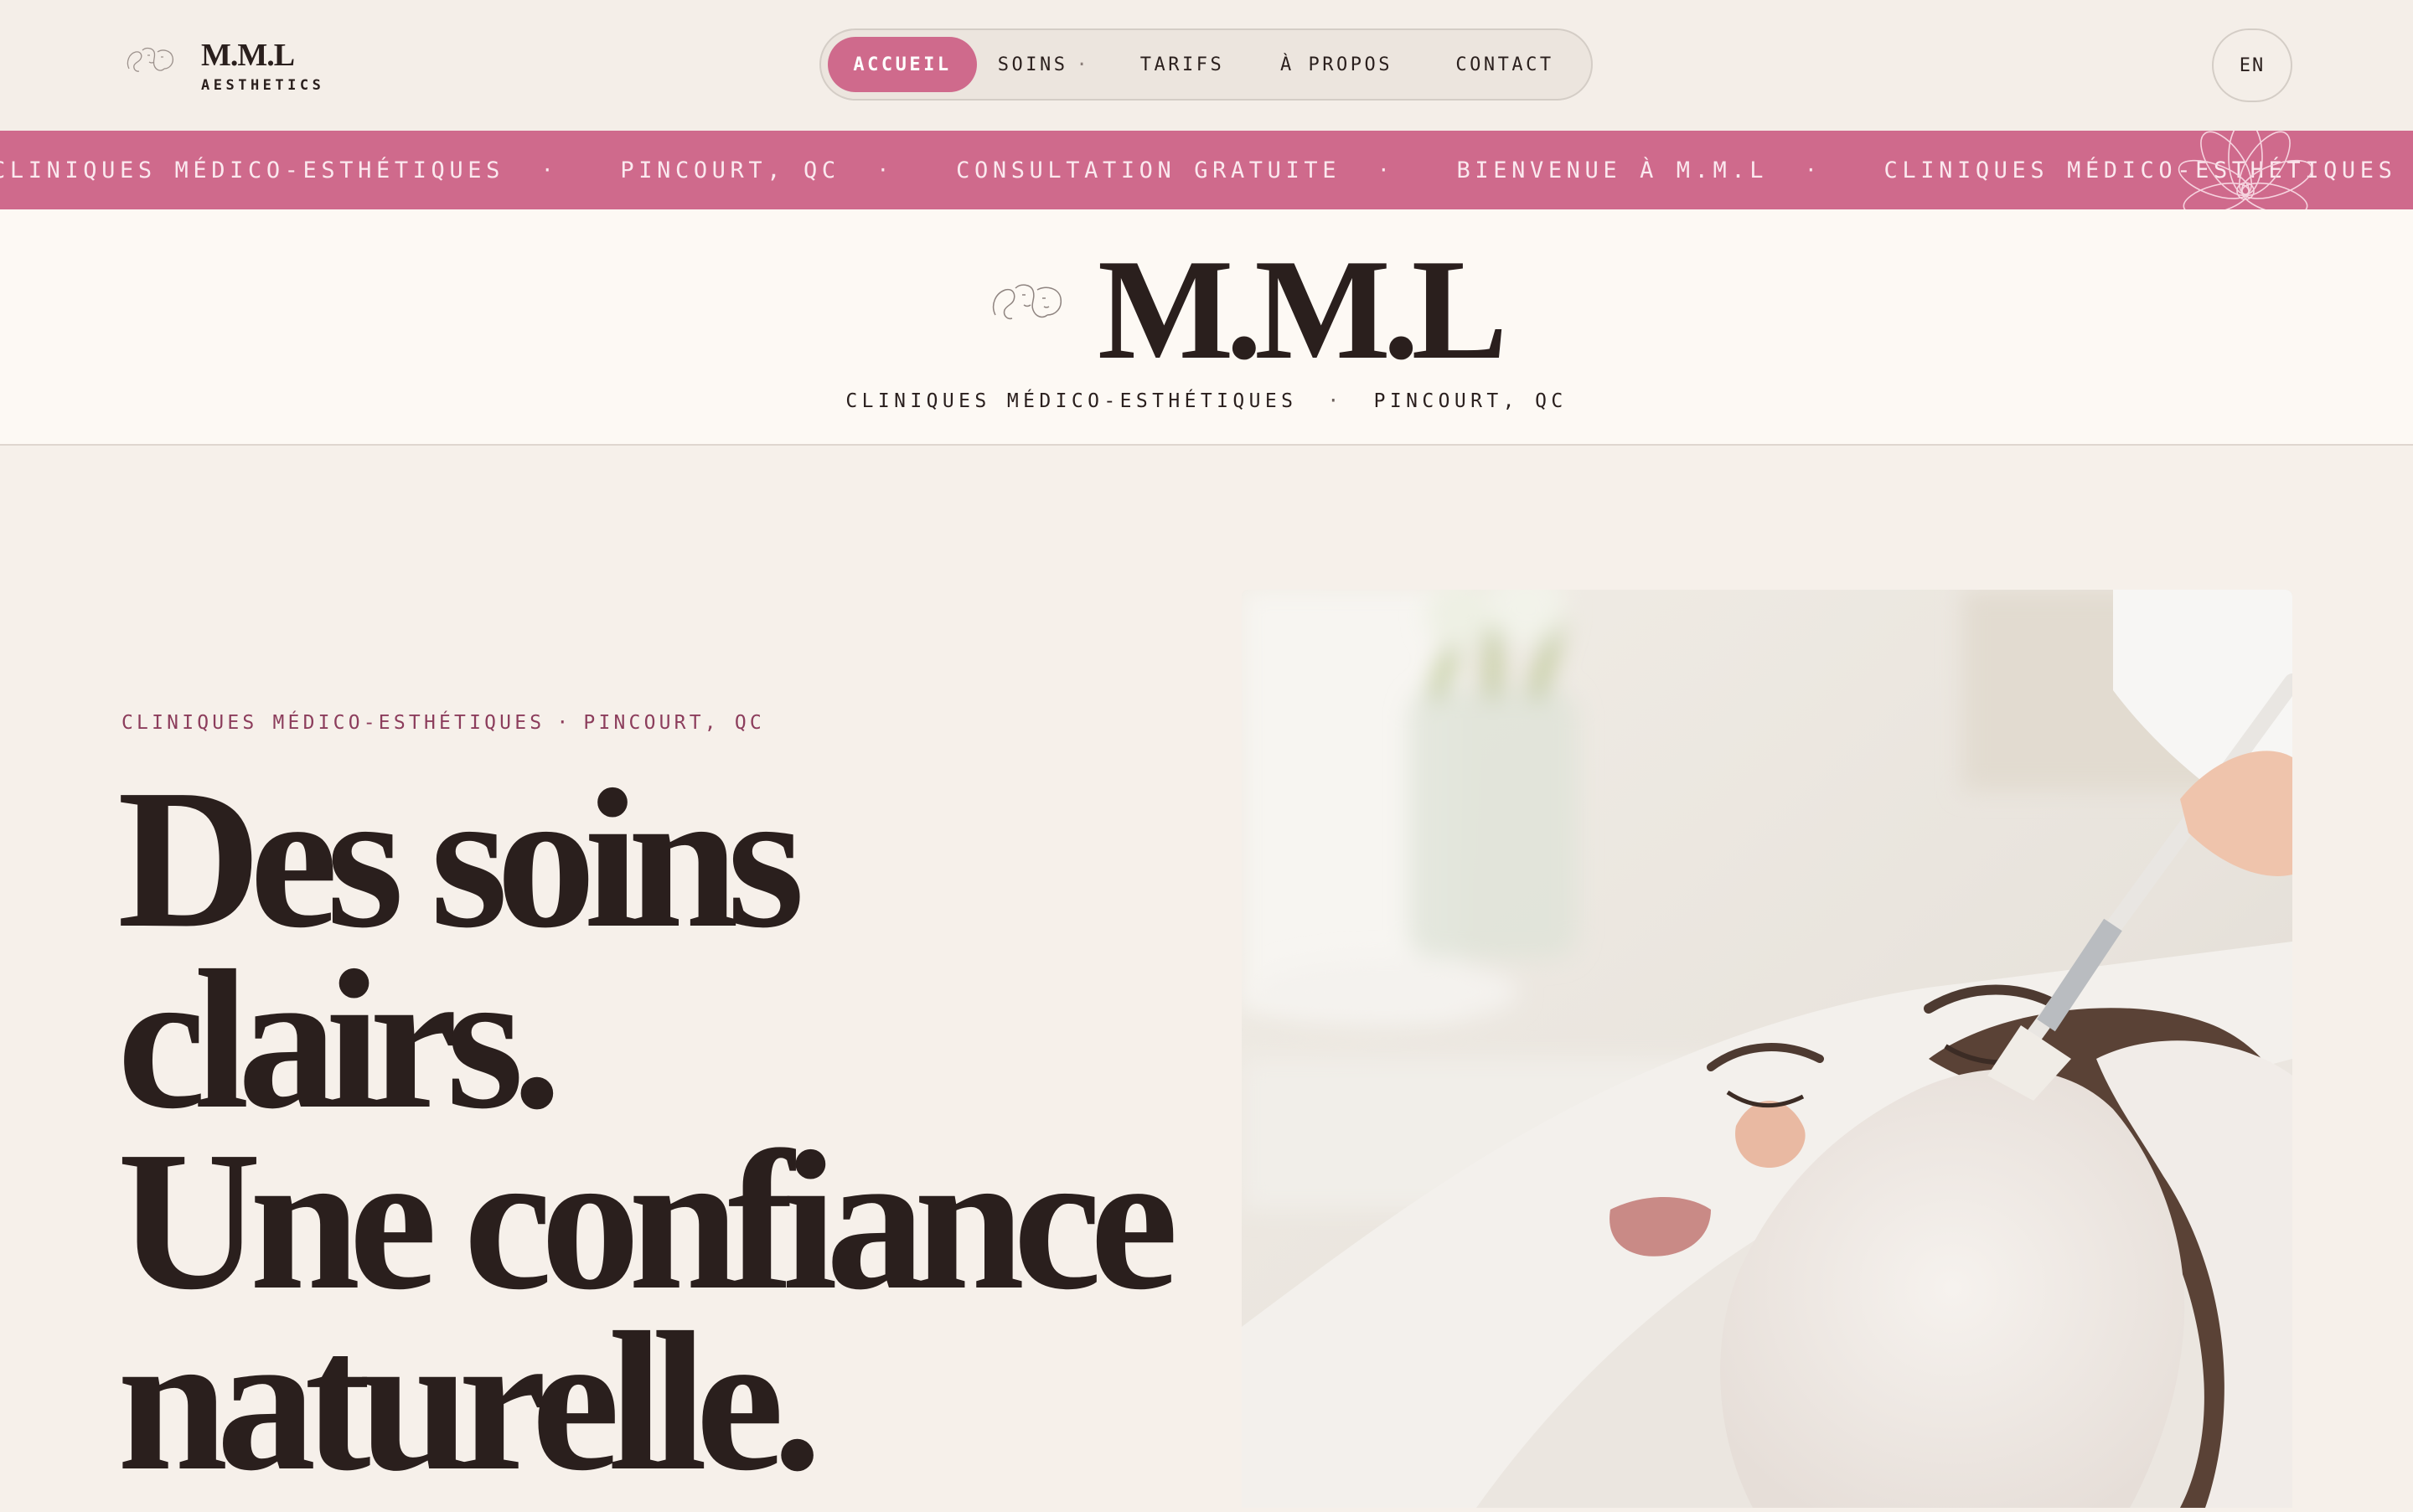  I want to click on nav-item-a-propos: À PROPOS, so click(1336, 64).